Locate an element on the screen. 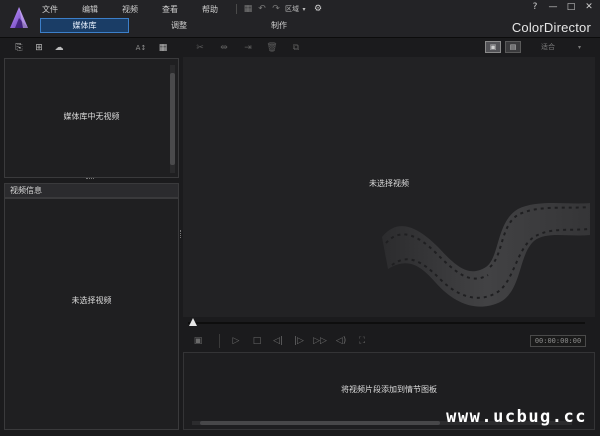 This screenshot has height=436, width=600. help-button: ? is located at coordinates (535, 7).